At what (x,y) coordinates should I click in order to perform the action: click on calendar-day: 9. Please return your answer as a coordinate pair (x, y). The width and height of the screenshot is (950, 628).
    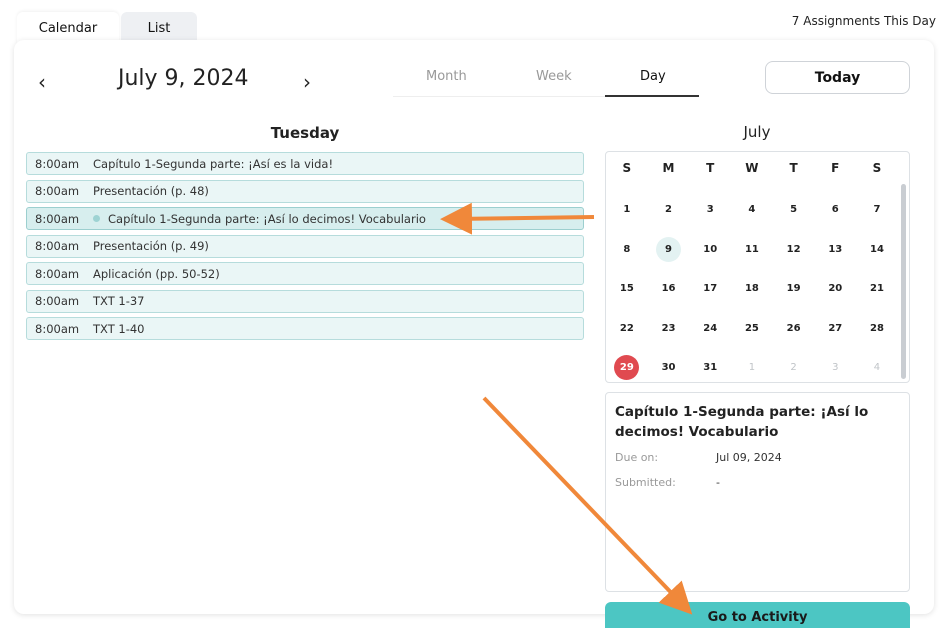
    Looking at the image, I should click on (669, 249).